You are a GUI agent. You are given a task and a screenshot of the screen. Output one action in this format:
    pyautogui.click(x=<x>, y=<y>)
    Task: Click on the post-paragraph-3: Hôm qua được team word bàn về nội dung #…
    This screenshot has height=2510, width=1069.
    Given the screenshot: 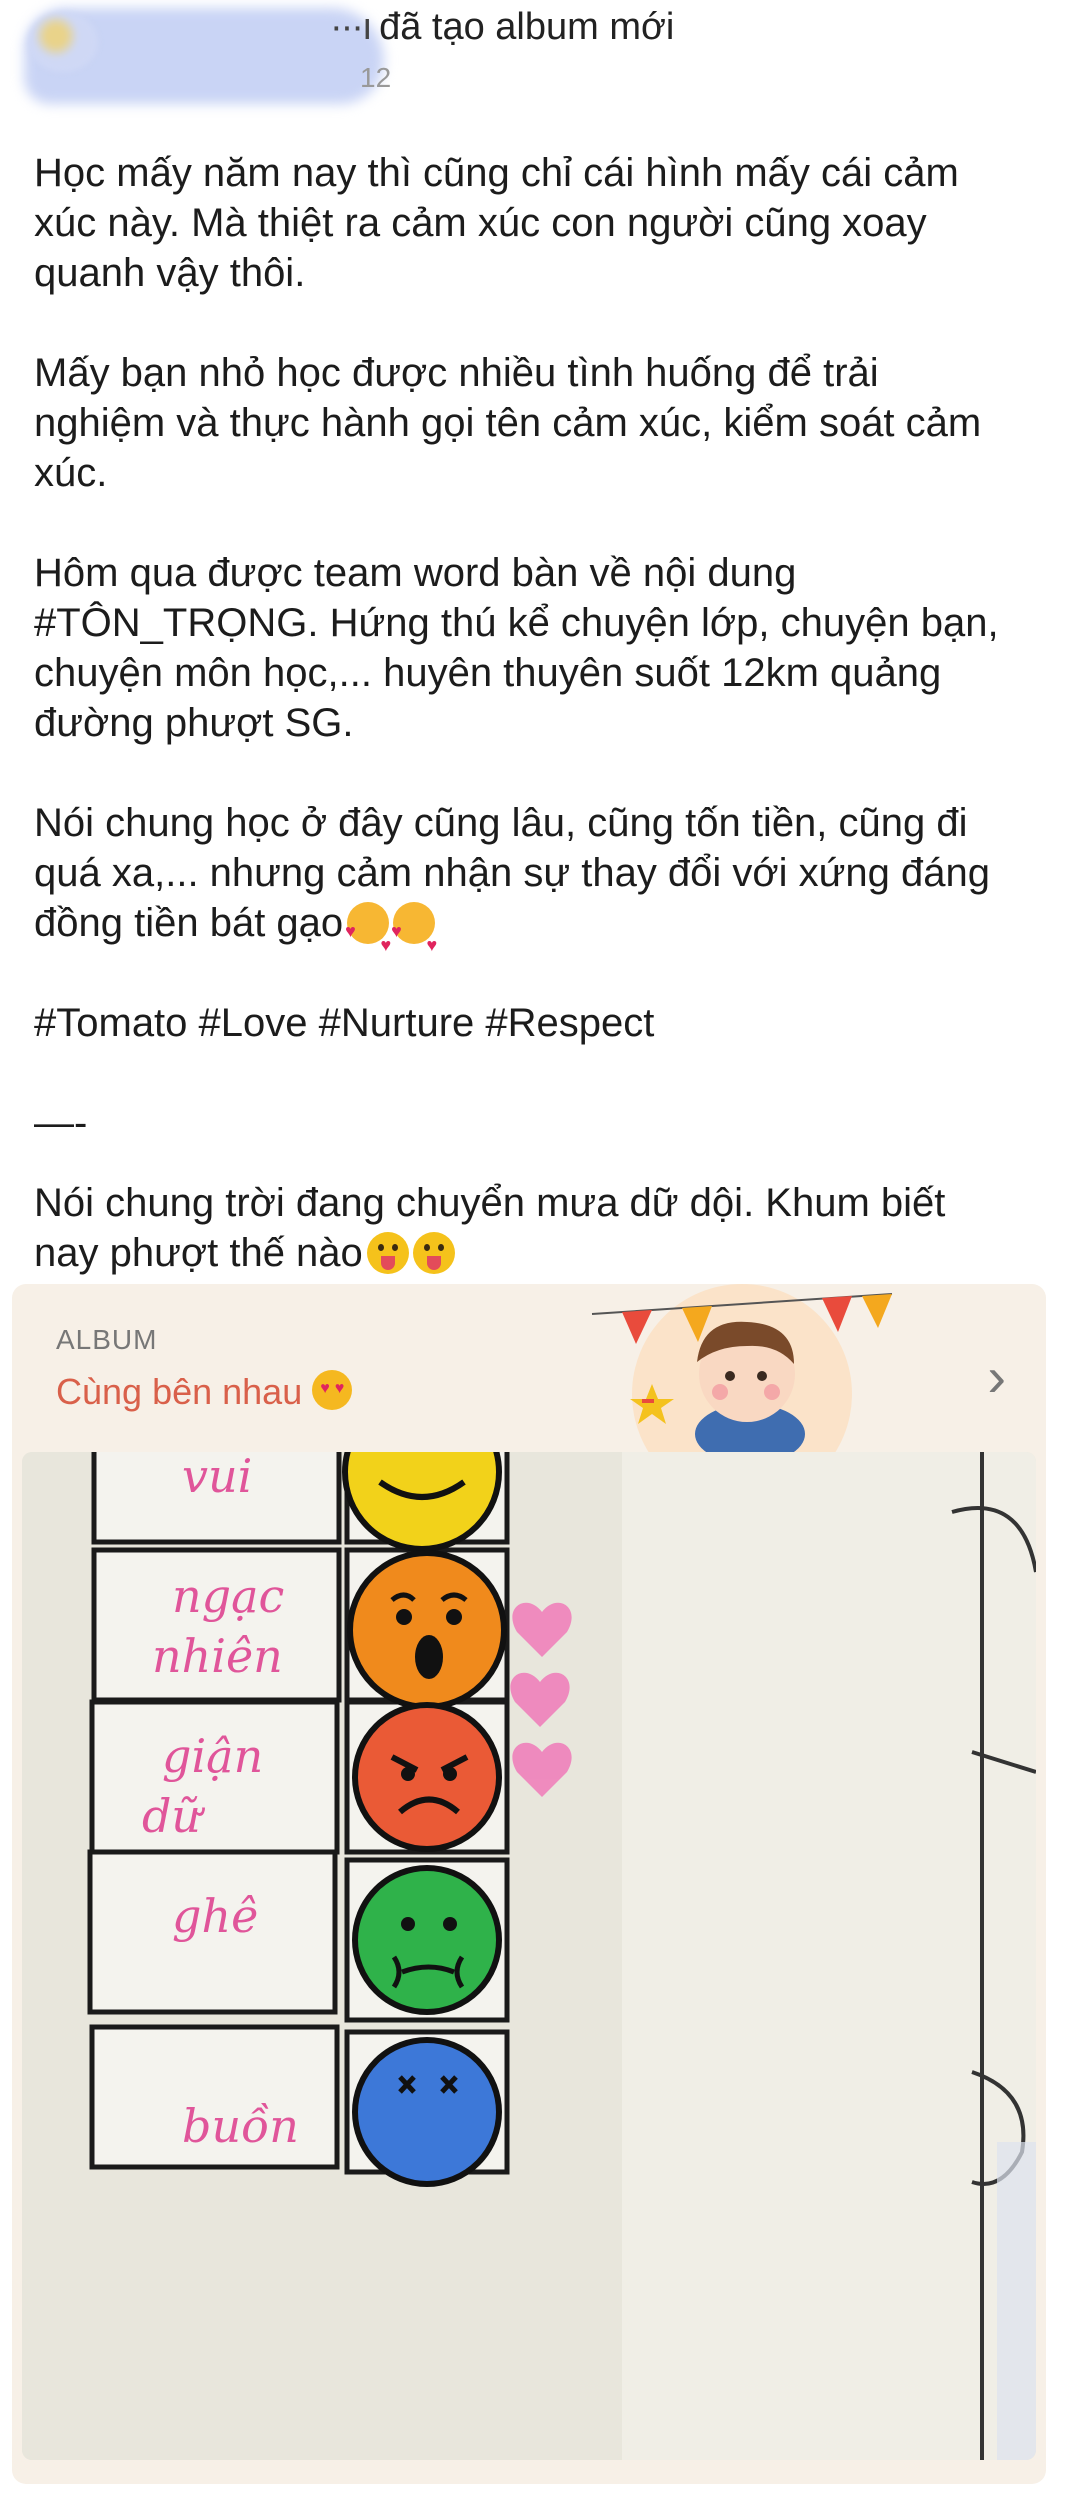 What is the action you would take?
    pyautogui.click(x=516, y=648)
    